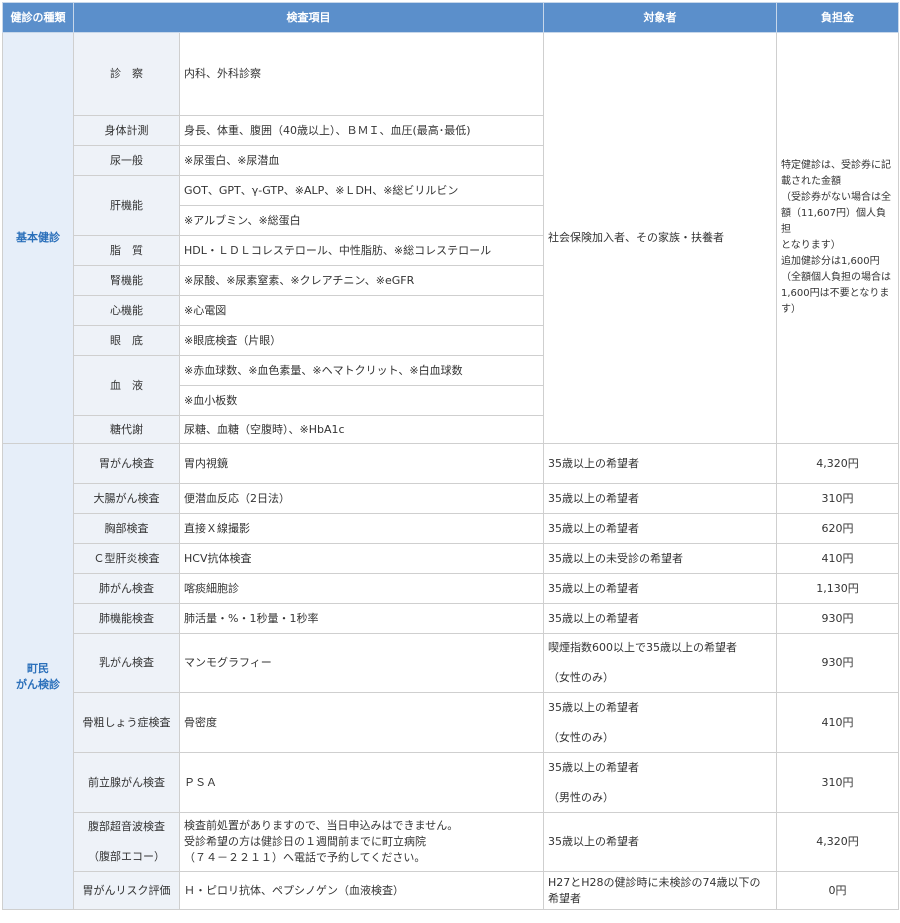 The height and width of the screenshot is (923, 900). What do you see at coordinates (837, 588) in the screenshot?
I see `fee-cell: 1,130円` at bounding box center [837, 588].